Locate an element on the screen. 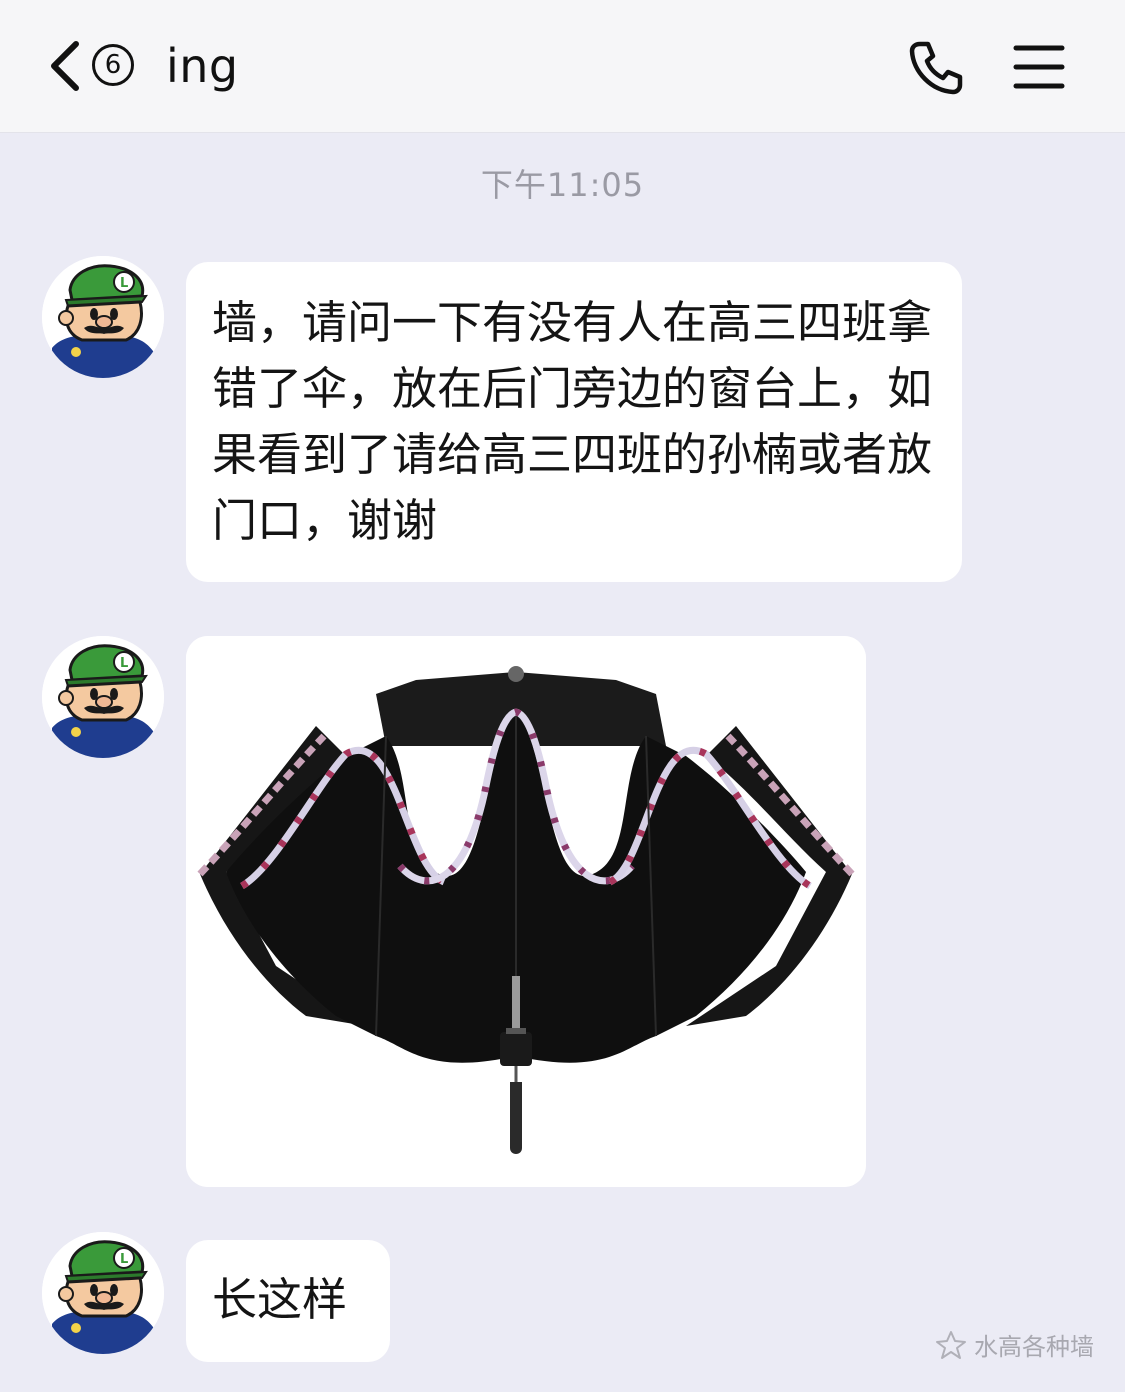 The width and height of the screenshot is (1125, 1392). watermark: 水高各种墙 is located at coordinates (1014, 1344).